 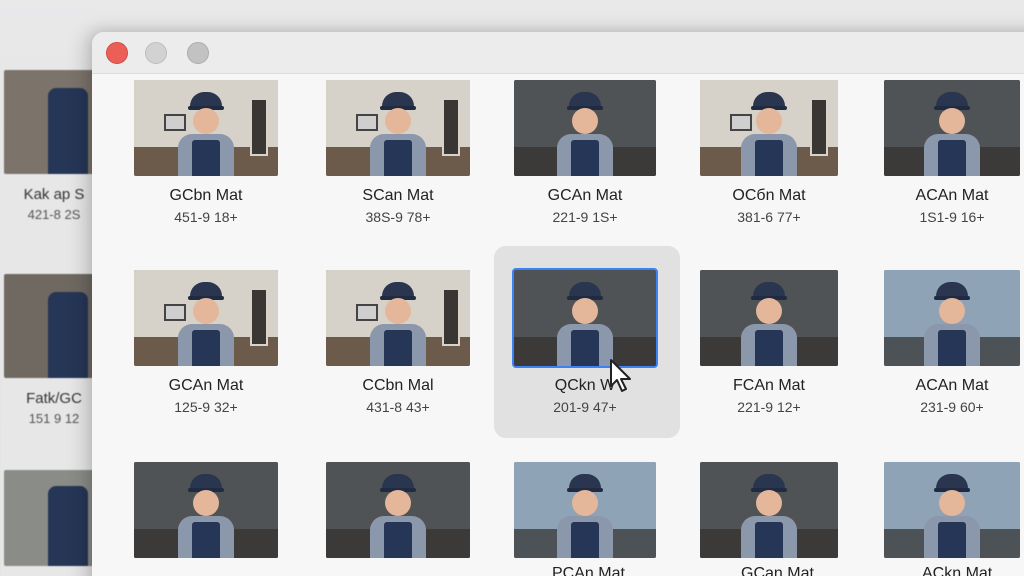 What do you see at coordinates (54, 350) in the screenshot?
I see `bg-grid-item: Fatk/GC 151 9 12` at bounding box center [54, 350].